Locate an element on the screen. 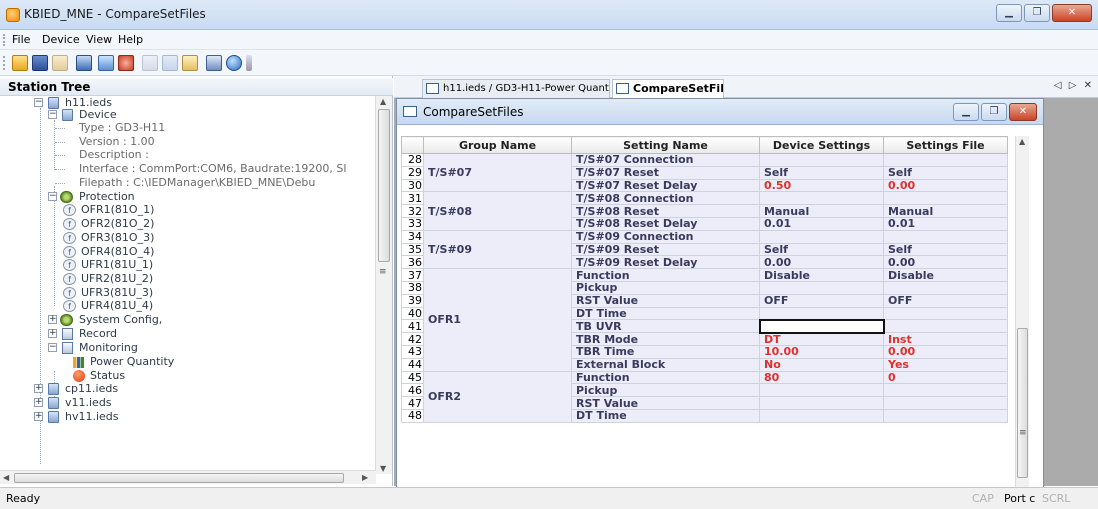  settings-file-cell: 0 is located at coordinates (945, 377).